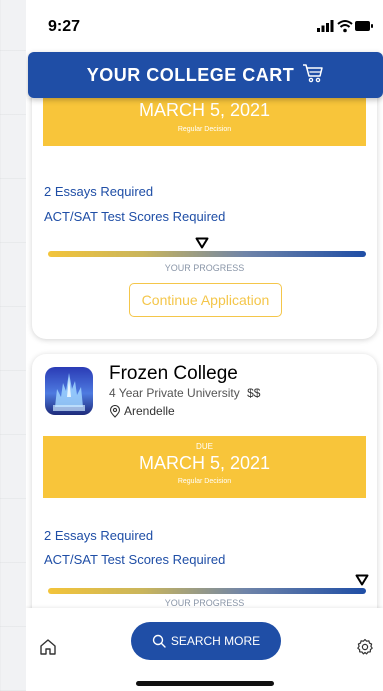  I want to click on search-icon, so click(159, 641).